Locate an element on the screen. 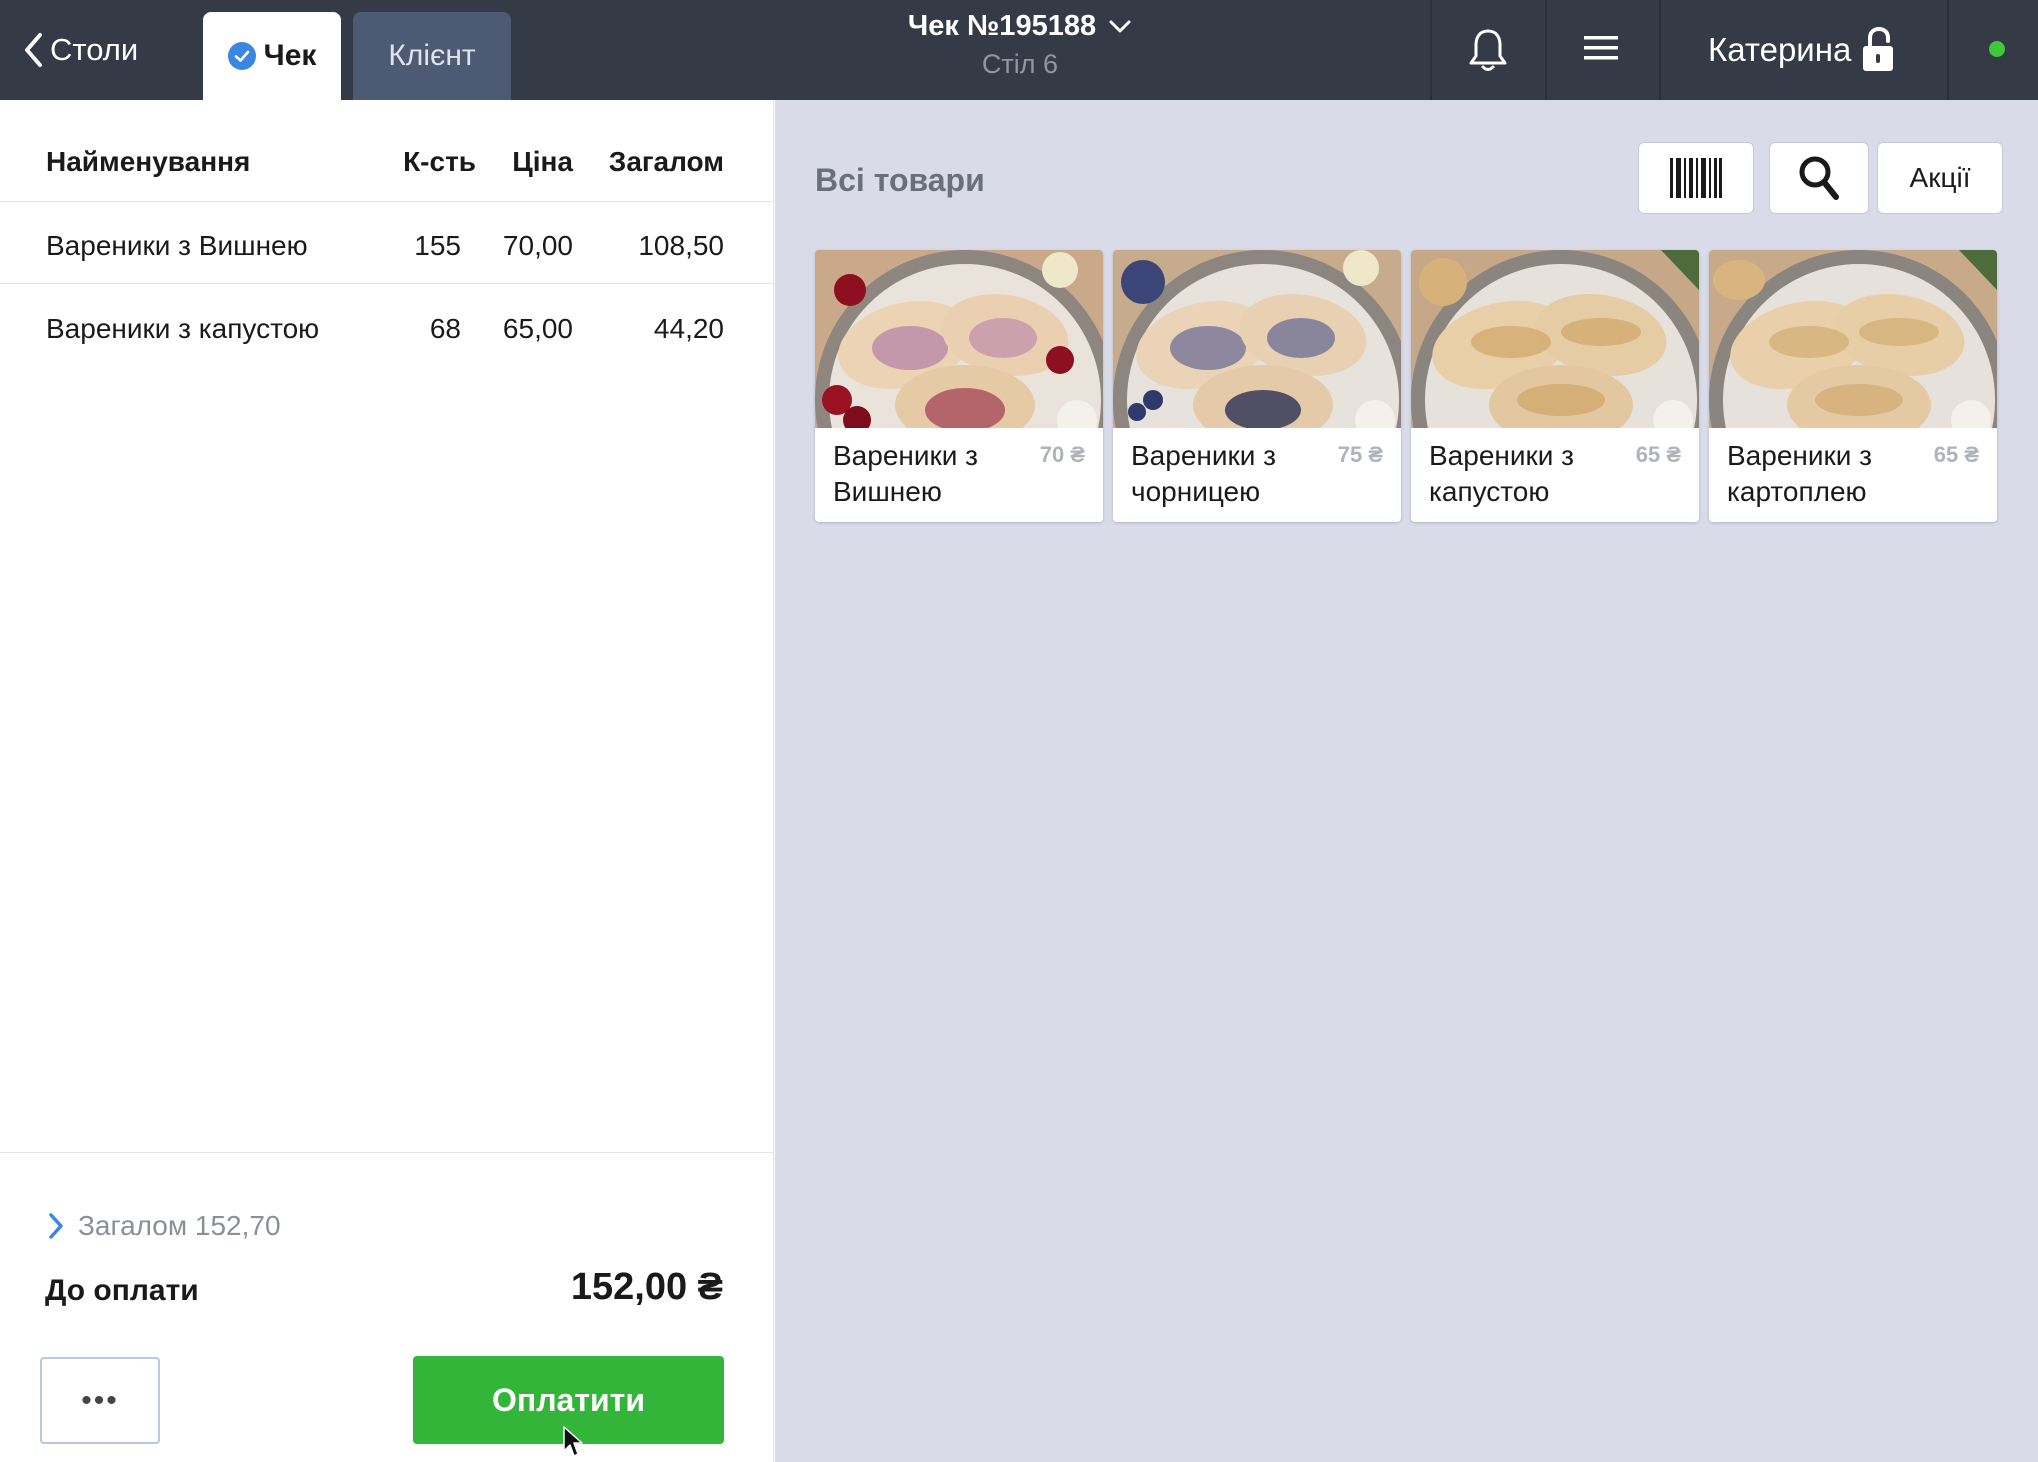 The image size is (2038, 1462). catalog-title: Всі товари is located at coordinates (900, 180).